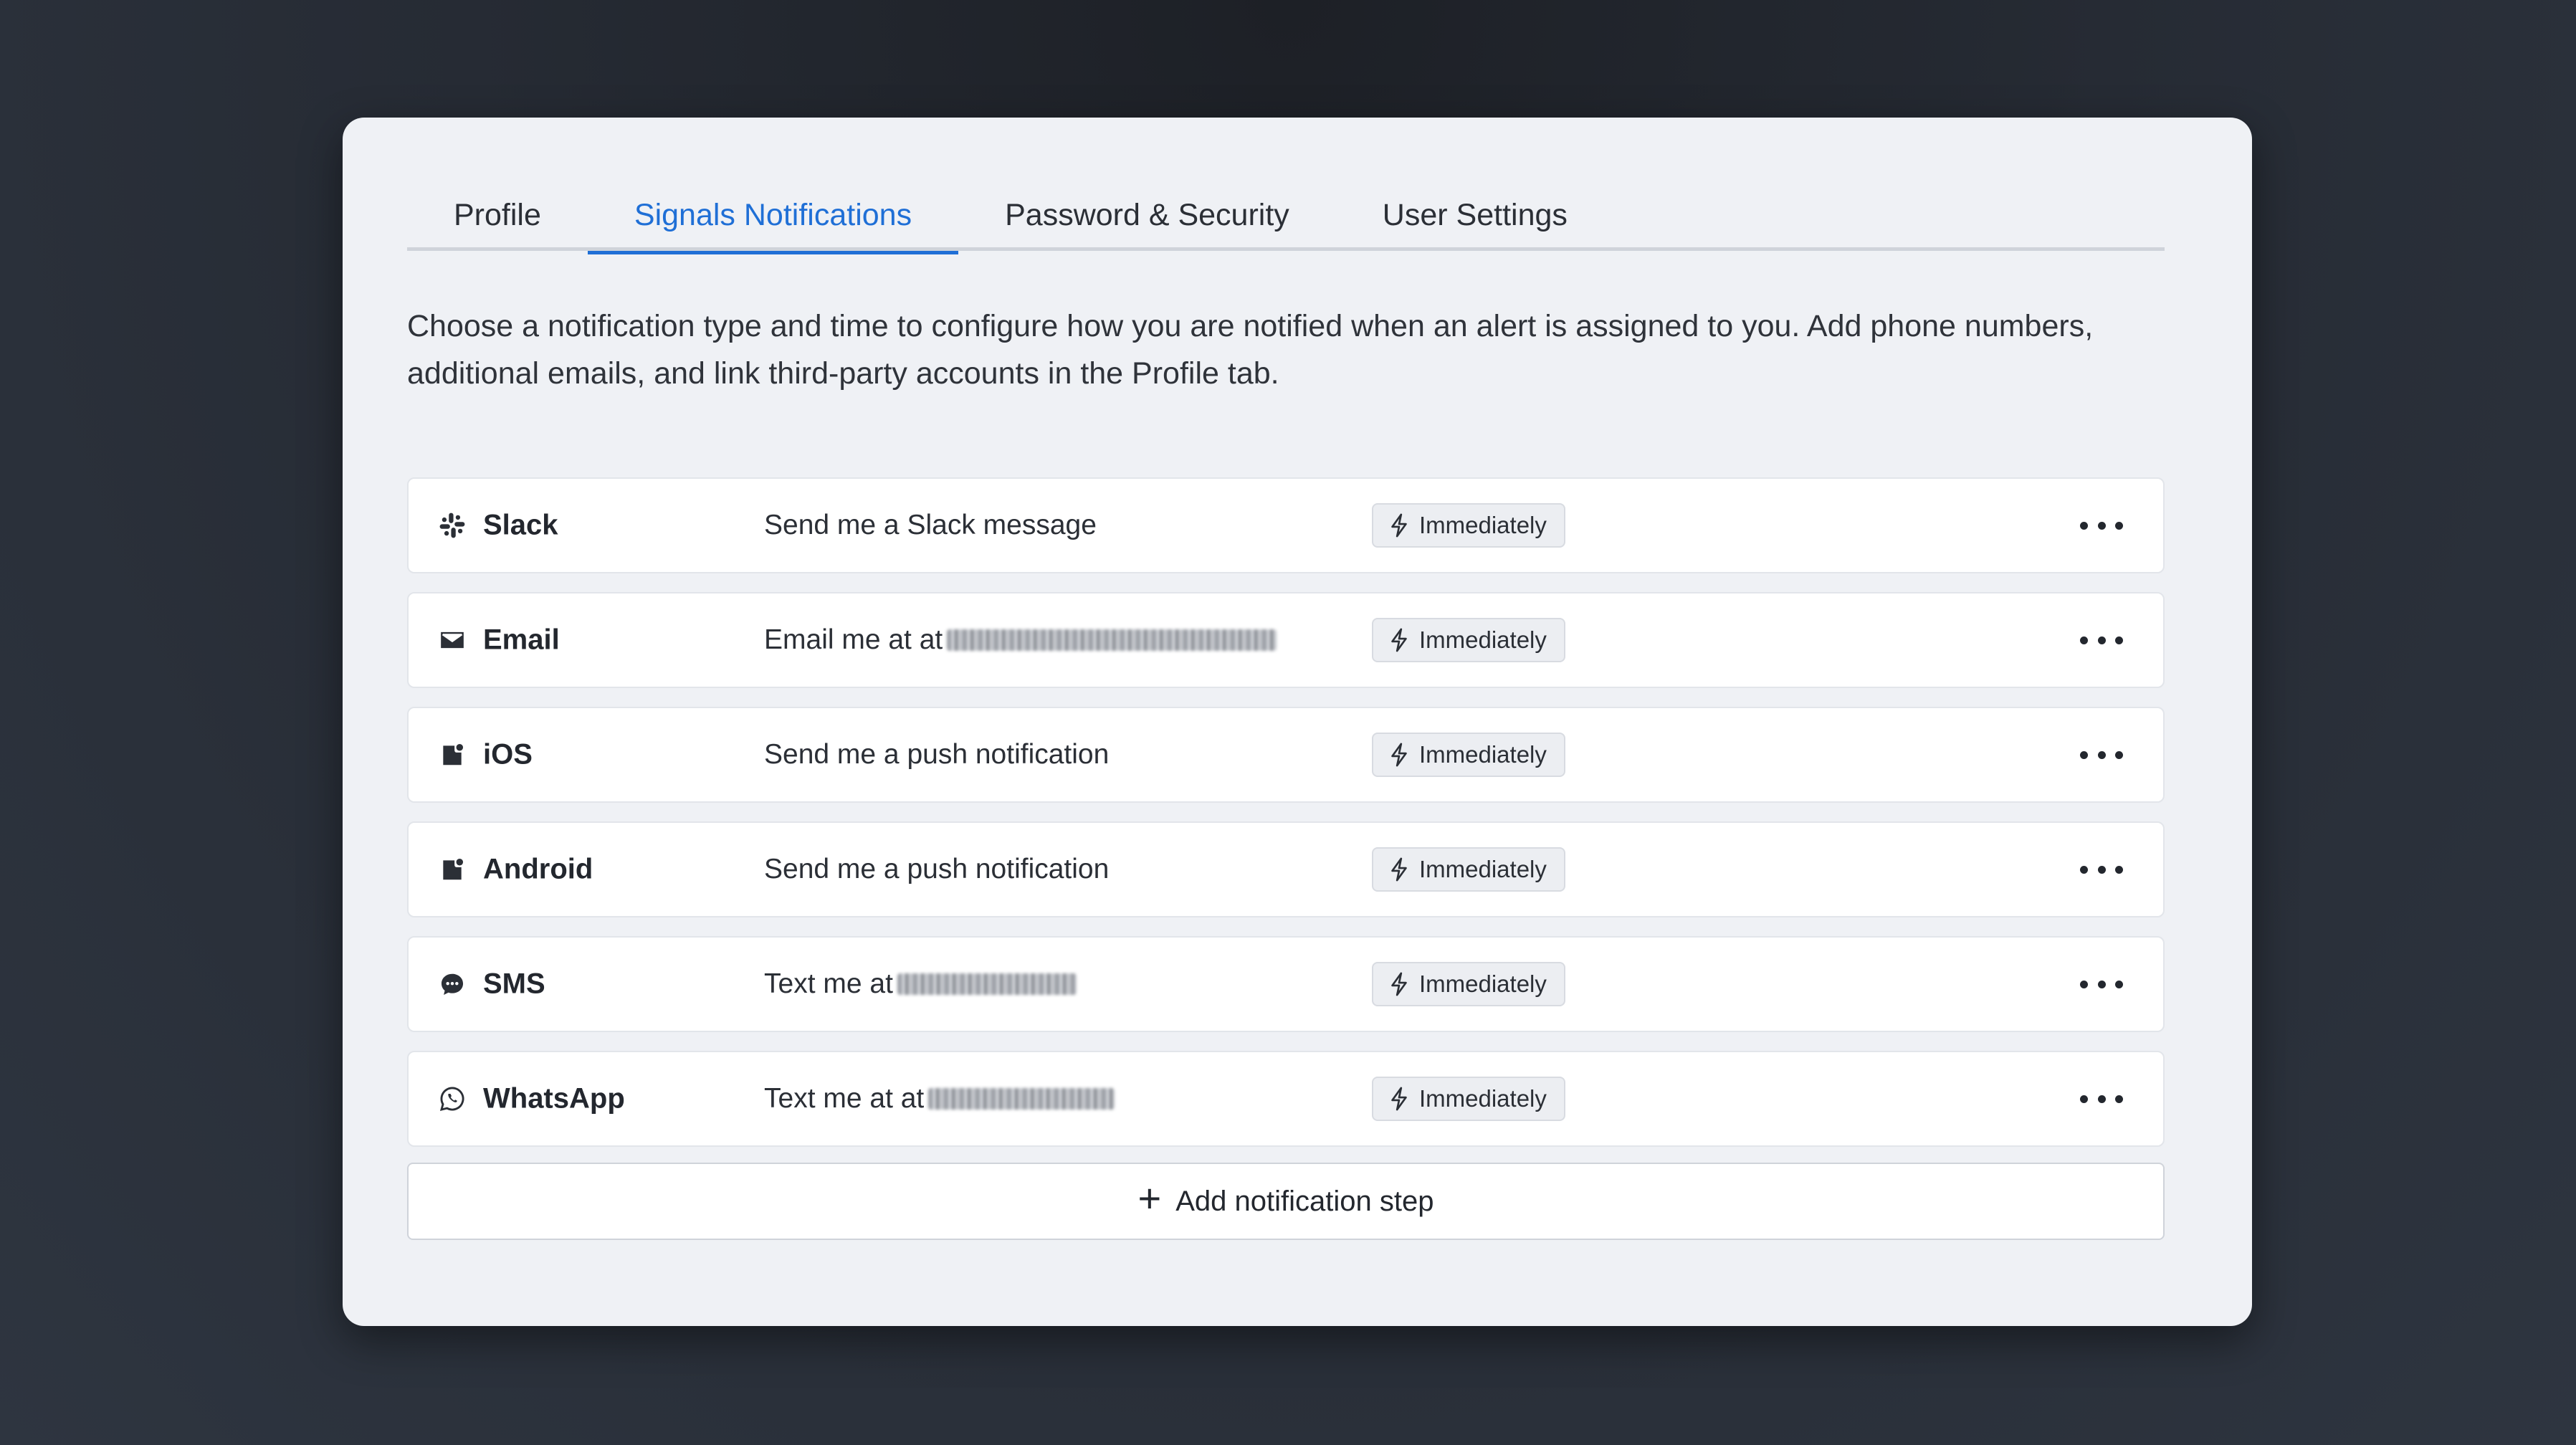 Image resolution: width=2576 pixels, height=1445 pixels. I want to click on channel-description-text: Send me a Slack message, so click(930, 525).